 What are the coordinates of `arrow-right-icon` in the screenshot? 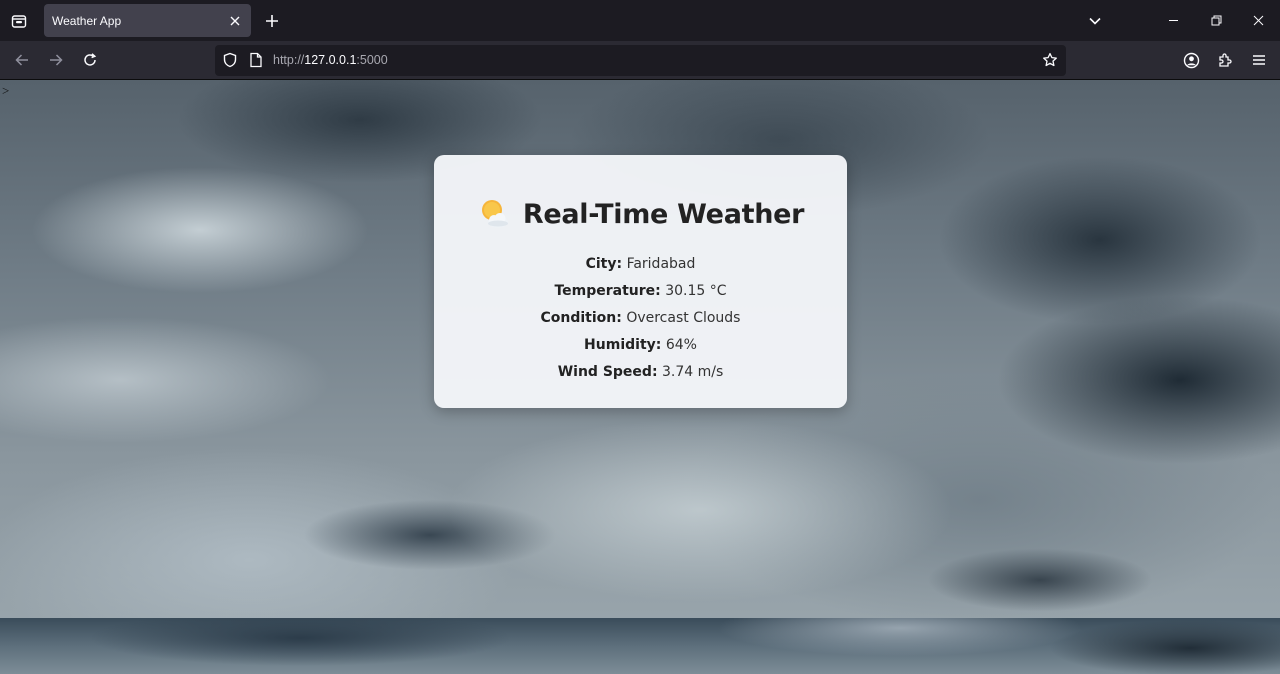 It's located at (56, 60).